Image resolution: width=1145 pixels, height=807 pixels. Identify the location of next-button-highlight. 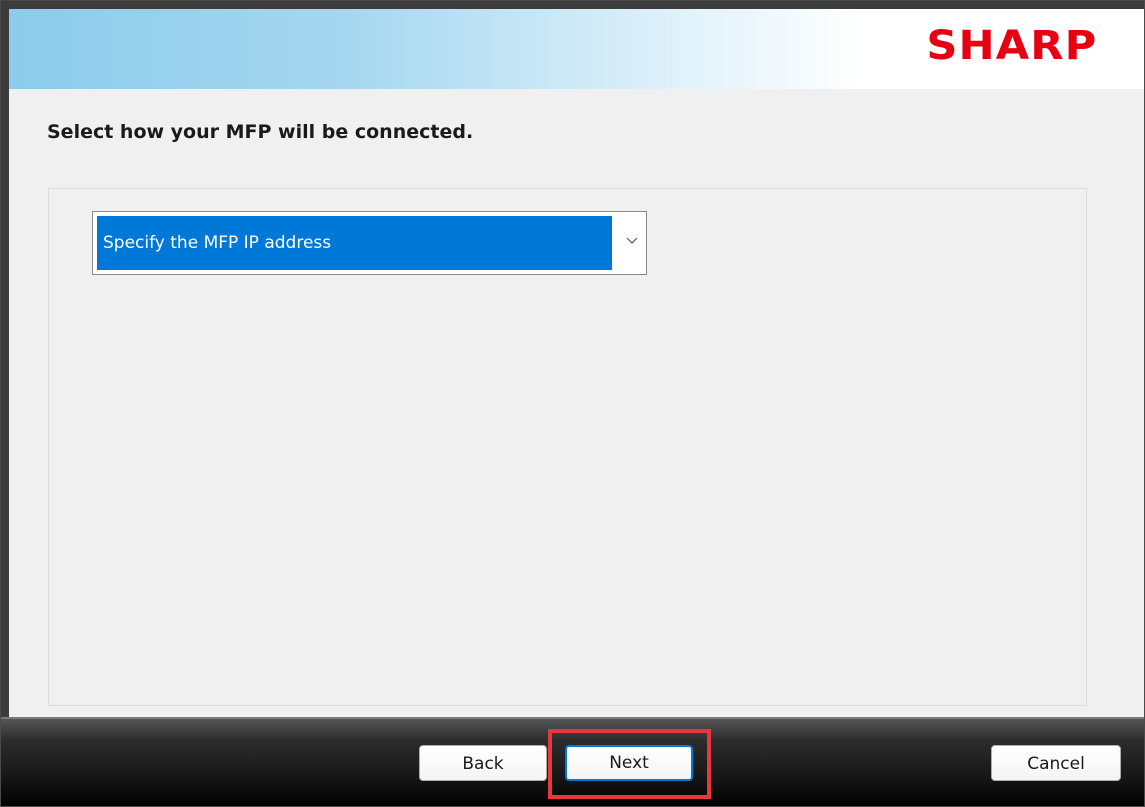
(629, 764).